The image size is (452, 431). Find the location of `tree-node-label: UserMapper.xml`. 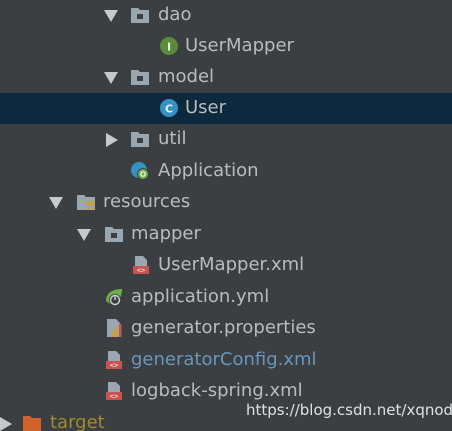

tree-node-label: UserMapper.xml is located at coordinates (231, 264).